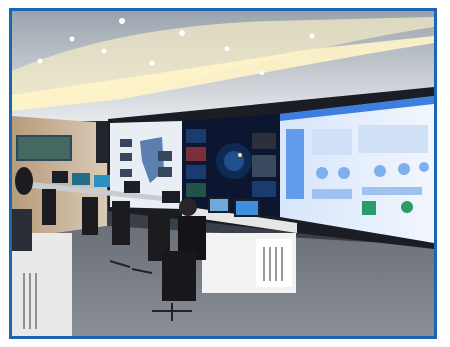 The height and width of the screenshot is (347, 450). Describe the element at coordinates (22, 230) in the screenshot. I see `foreground-rack` at that location.